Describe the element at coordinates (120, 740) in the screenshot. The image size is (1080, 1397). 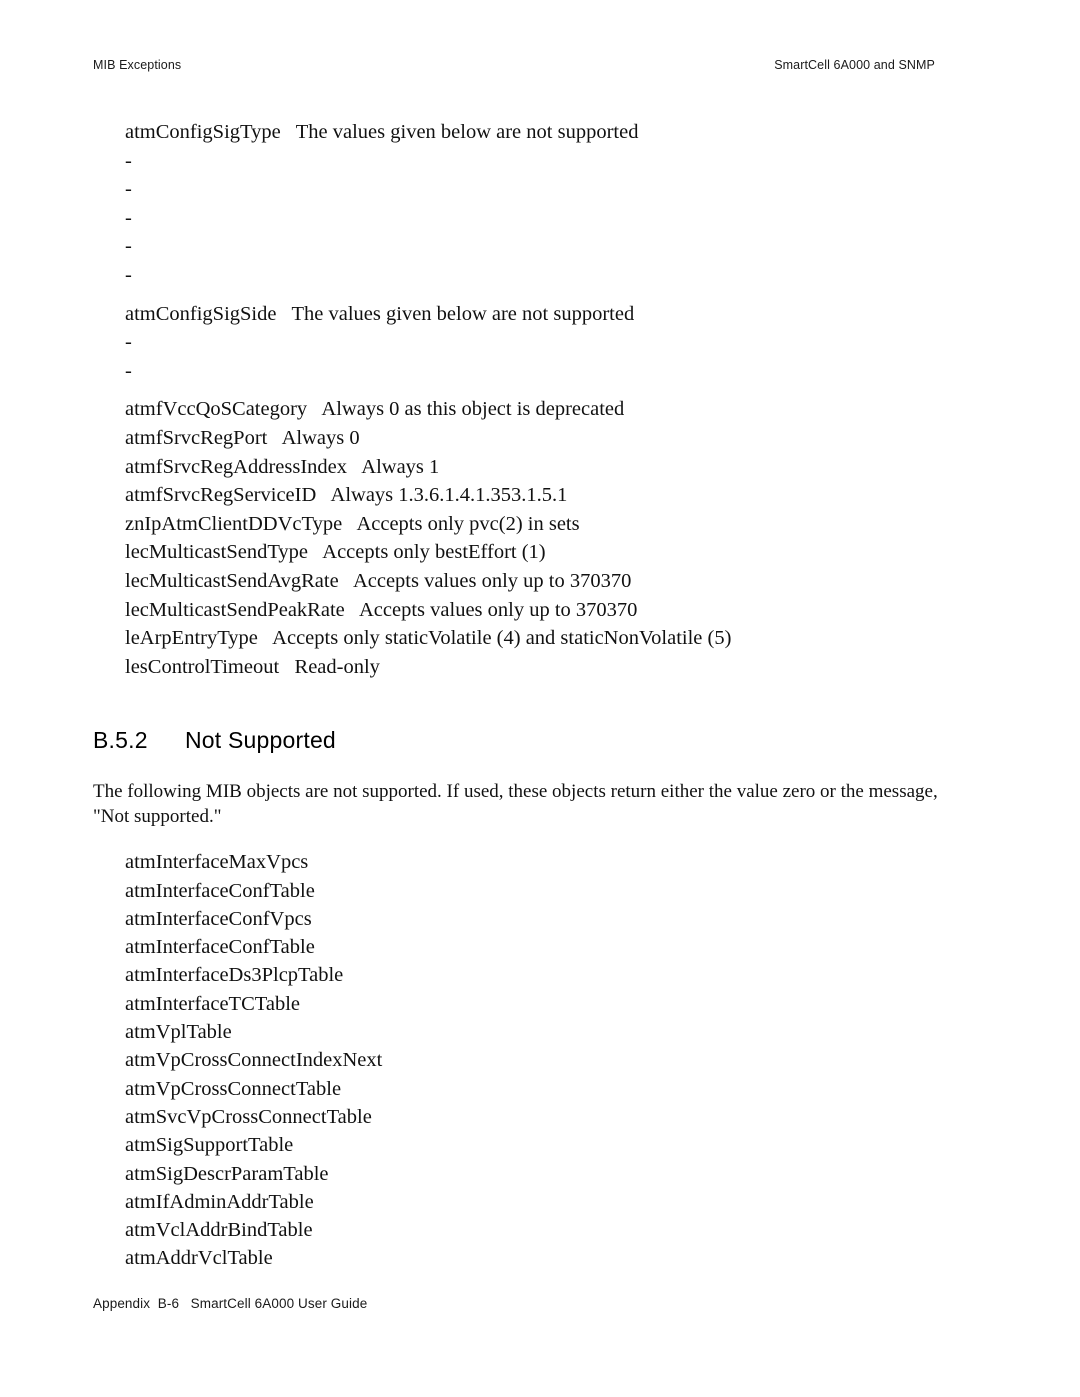
I see `section-number: B.5.2` at that location.